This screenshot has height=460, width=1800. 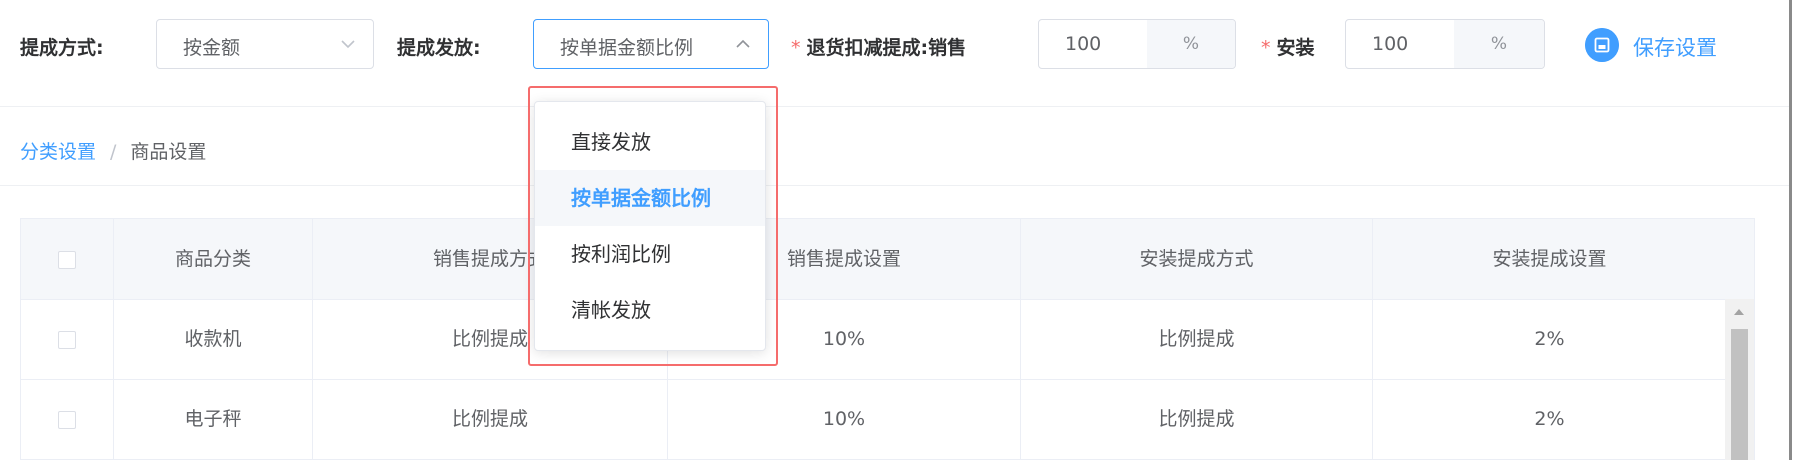 I want to click on sales-deduction-input: 100 %, so click(x=1137, y=44).